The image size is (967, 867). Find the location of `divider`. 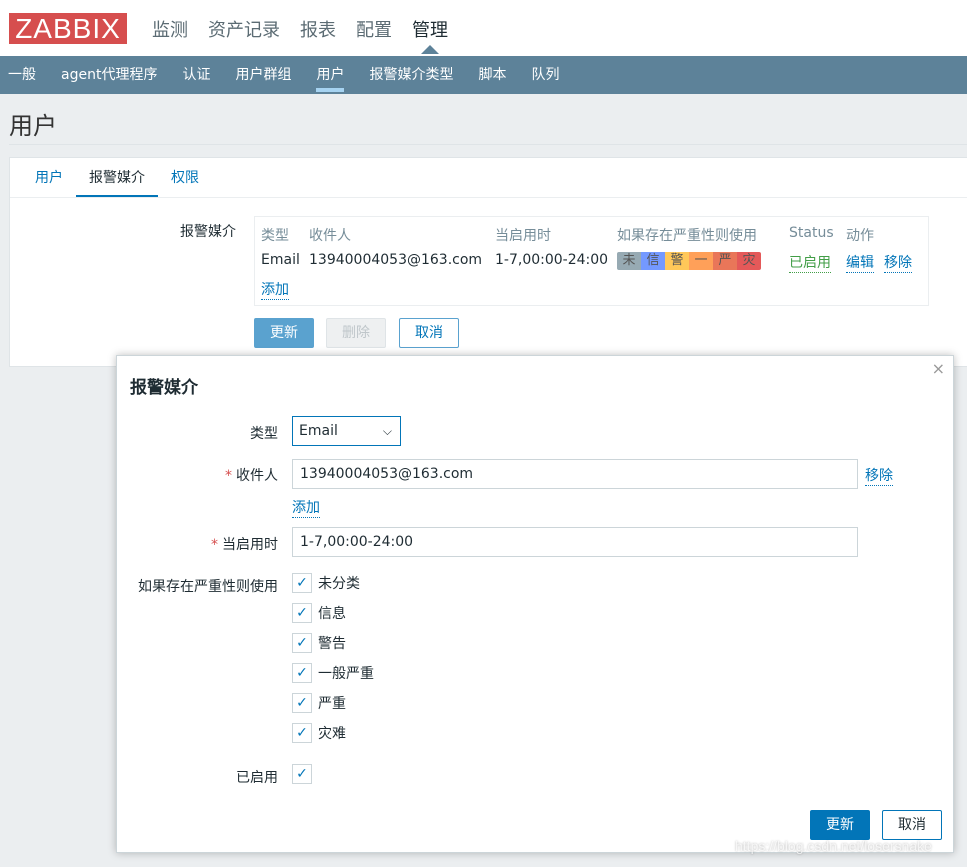

divider is located at coordinates (488, 144).